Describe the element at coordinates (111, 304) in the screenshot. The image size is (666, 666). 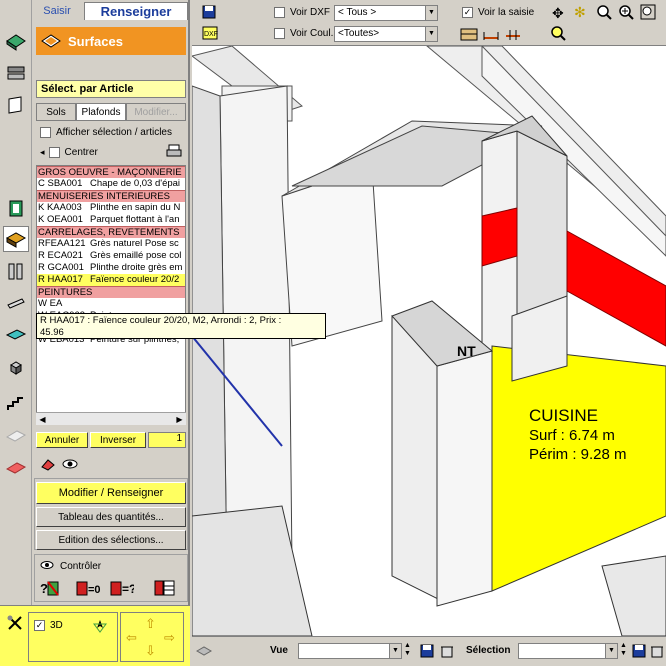
I see `list-item: W EA` at that location.